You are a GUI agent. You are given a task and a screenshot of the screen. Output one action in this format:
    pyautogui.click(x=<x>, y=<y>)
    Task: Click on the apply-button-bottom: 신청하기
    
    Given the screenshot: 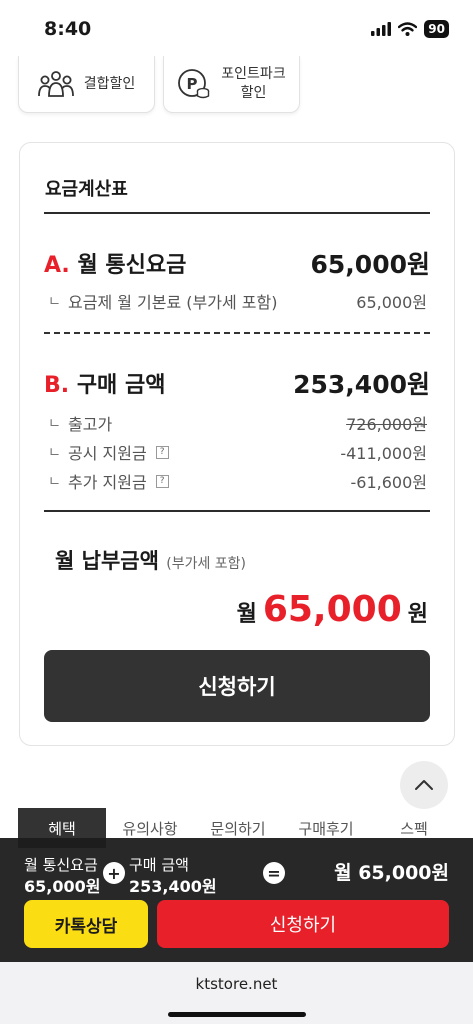 What is the action you would take?
    pyautogui.click(x=303, y=924)
    